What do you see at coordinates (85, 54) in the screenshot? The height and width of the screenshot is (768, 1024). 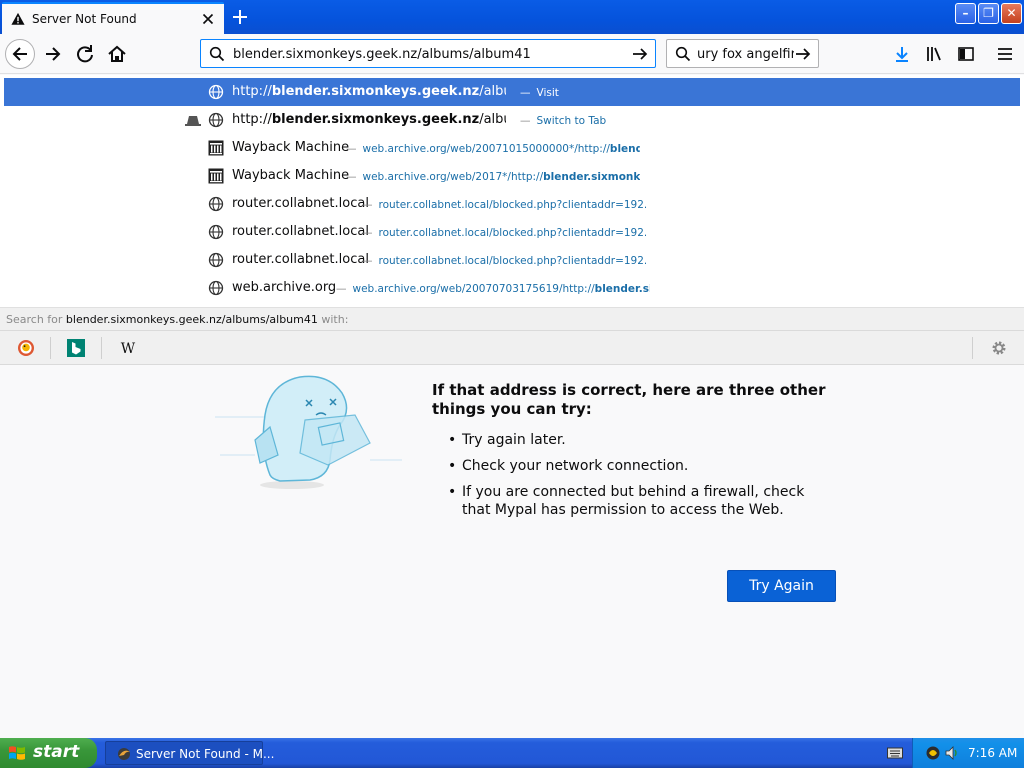 I see `reload-icon` at bounding box center [85, 54].